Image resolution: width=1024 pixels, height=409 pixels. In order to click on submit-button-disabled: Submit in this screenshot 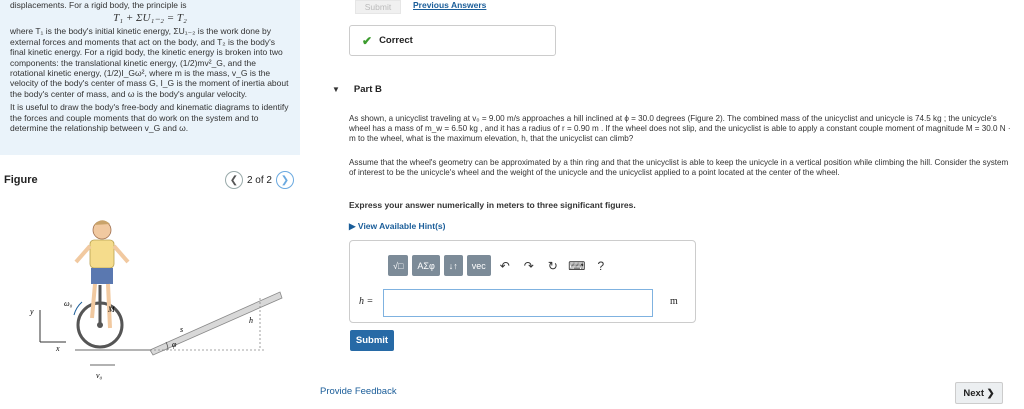, I will do `click(378, 7)`.